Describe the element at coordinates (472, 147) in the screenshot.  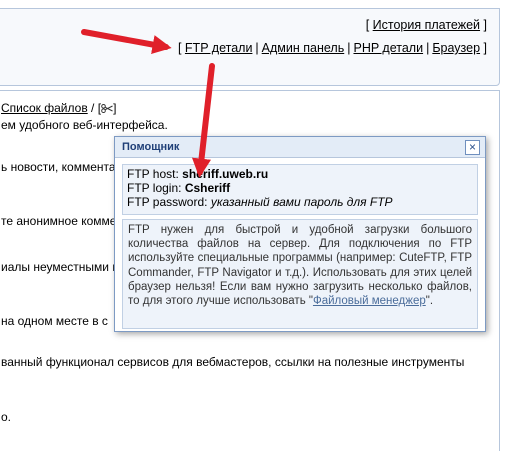
I see `close-icon: ×` at that location.